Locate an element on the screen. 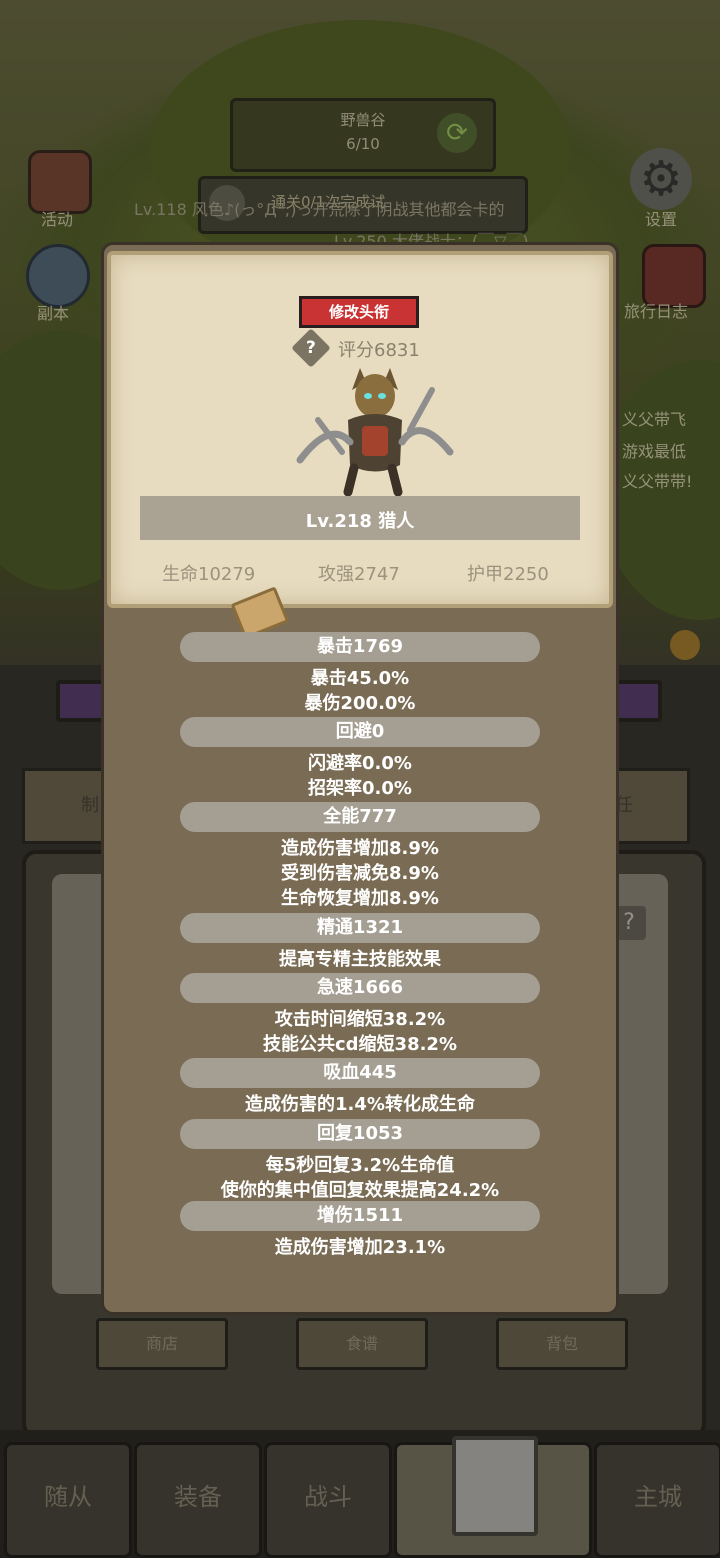 Image resolution: width=720 pixels, height=1558 pixels. stat-line: 使你的集中值回复效果提高24.2% is located at coordinates (360, 1190).